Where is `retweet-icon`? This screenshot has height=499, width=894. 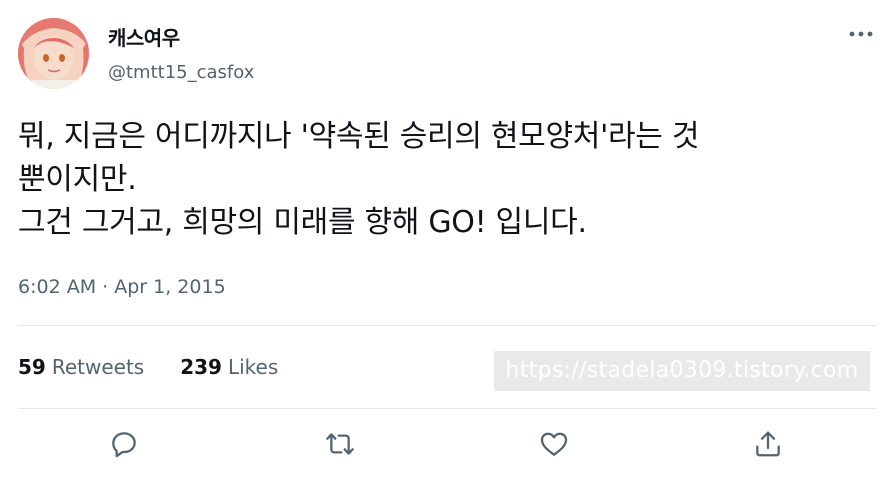 retweet-icon is located at coordinates (340, 444).